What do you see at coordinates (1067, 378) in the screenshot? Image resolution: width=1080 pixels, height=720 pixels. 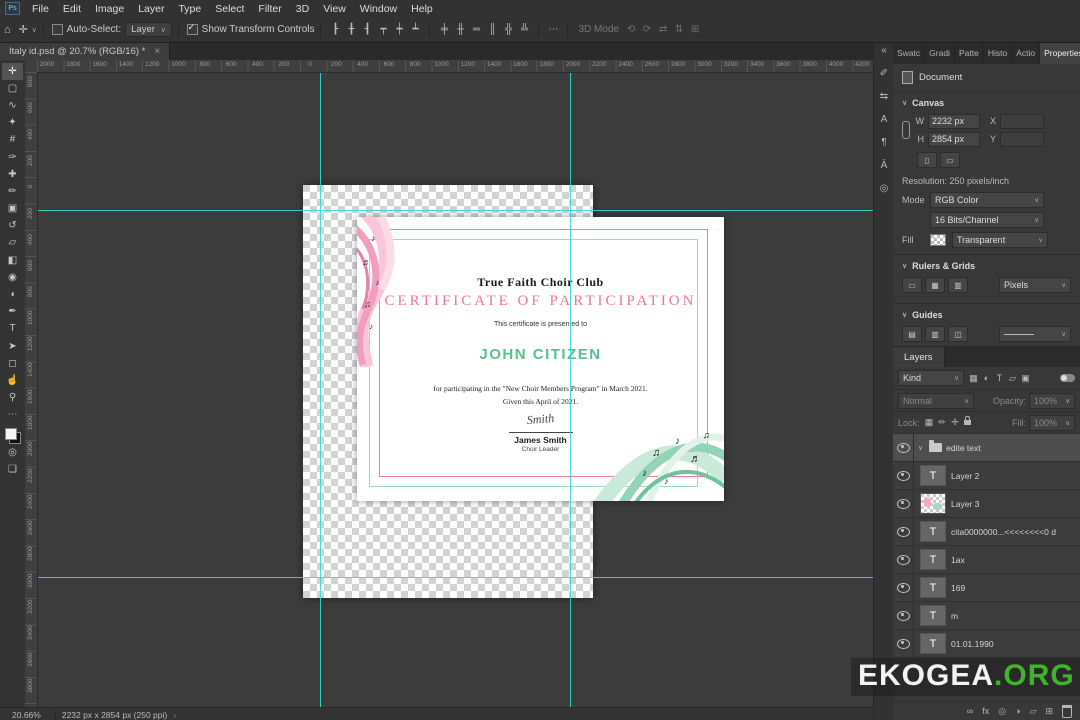 I see `layer-filter-toggle` at bounding box center [1067, 378].